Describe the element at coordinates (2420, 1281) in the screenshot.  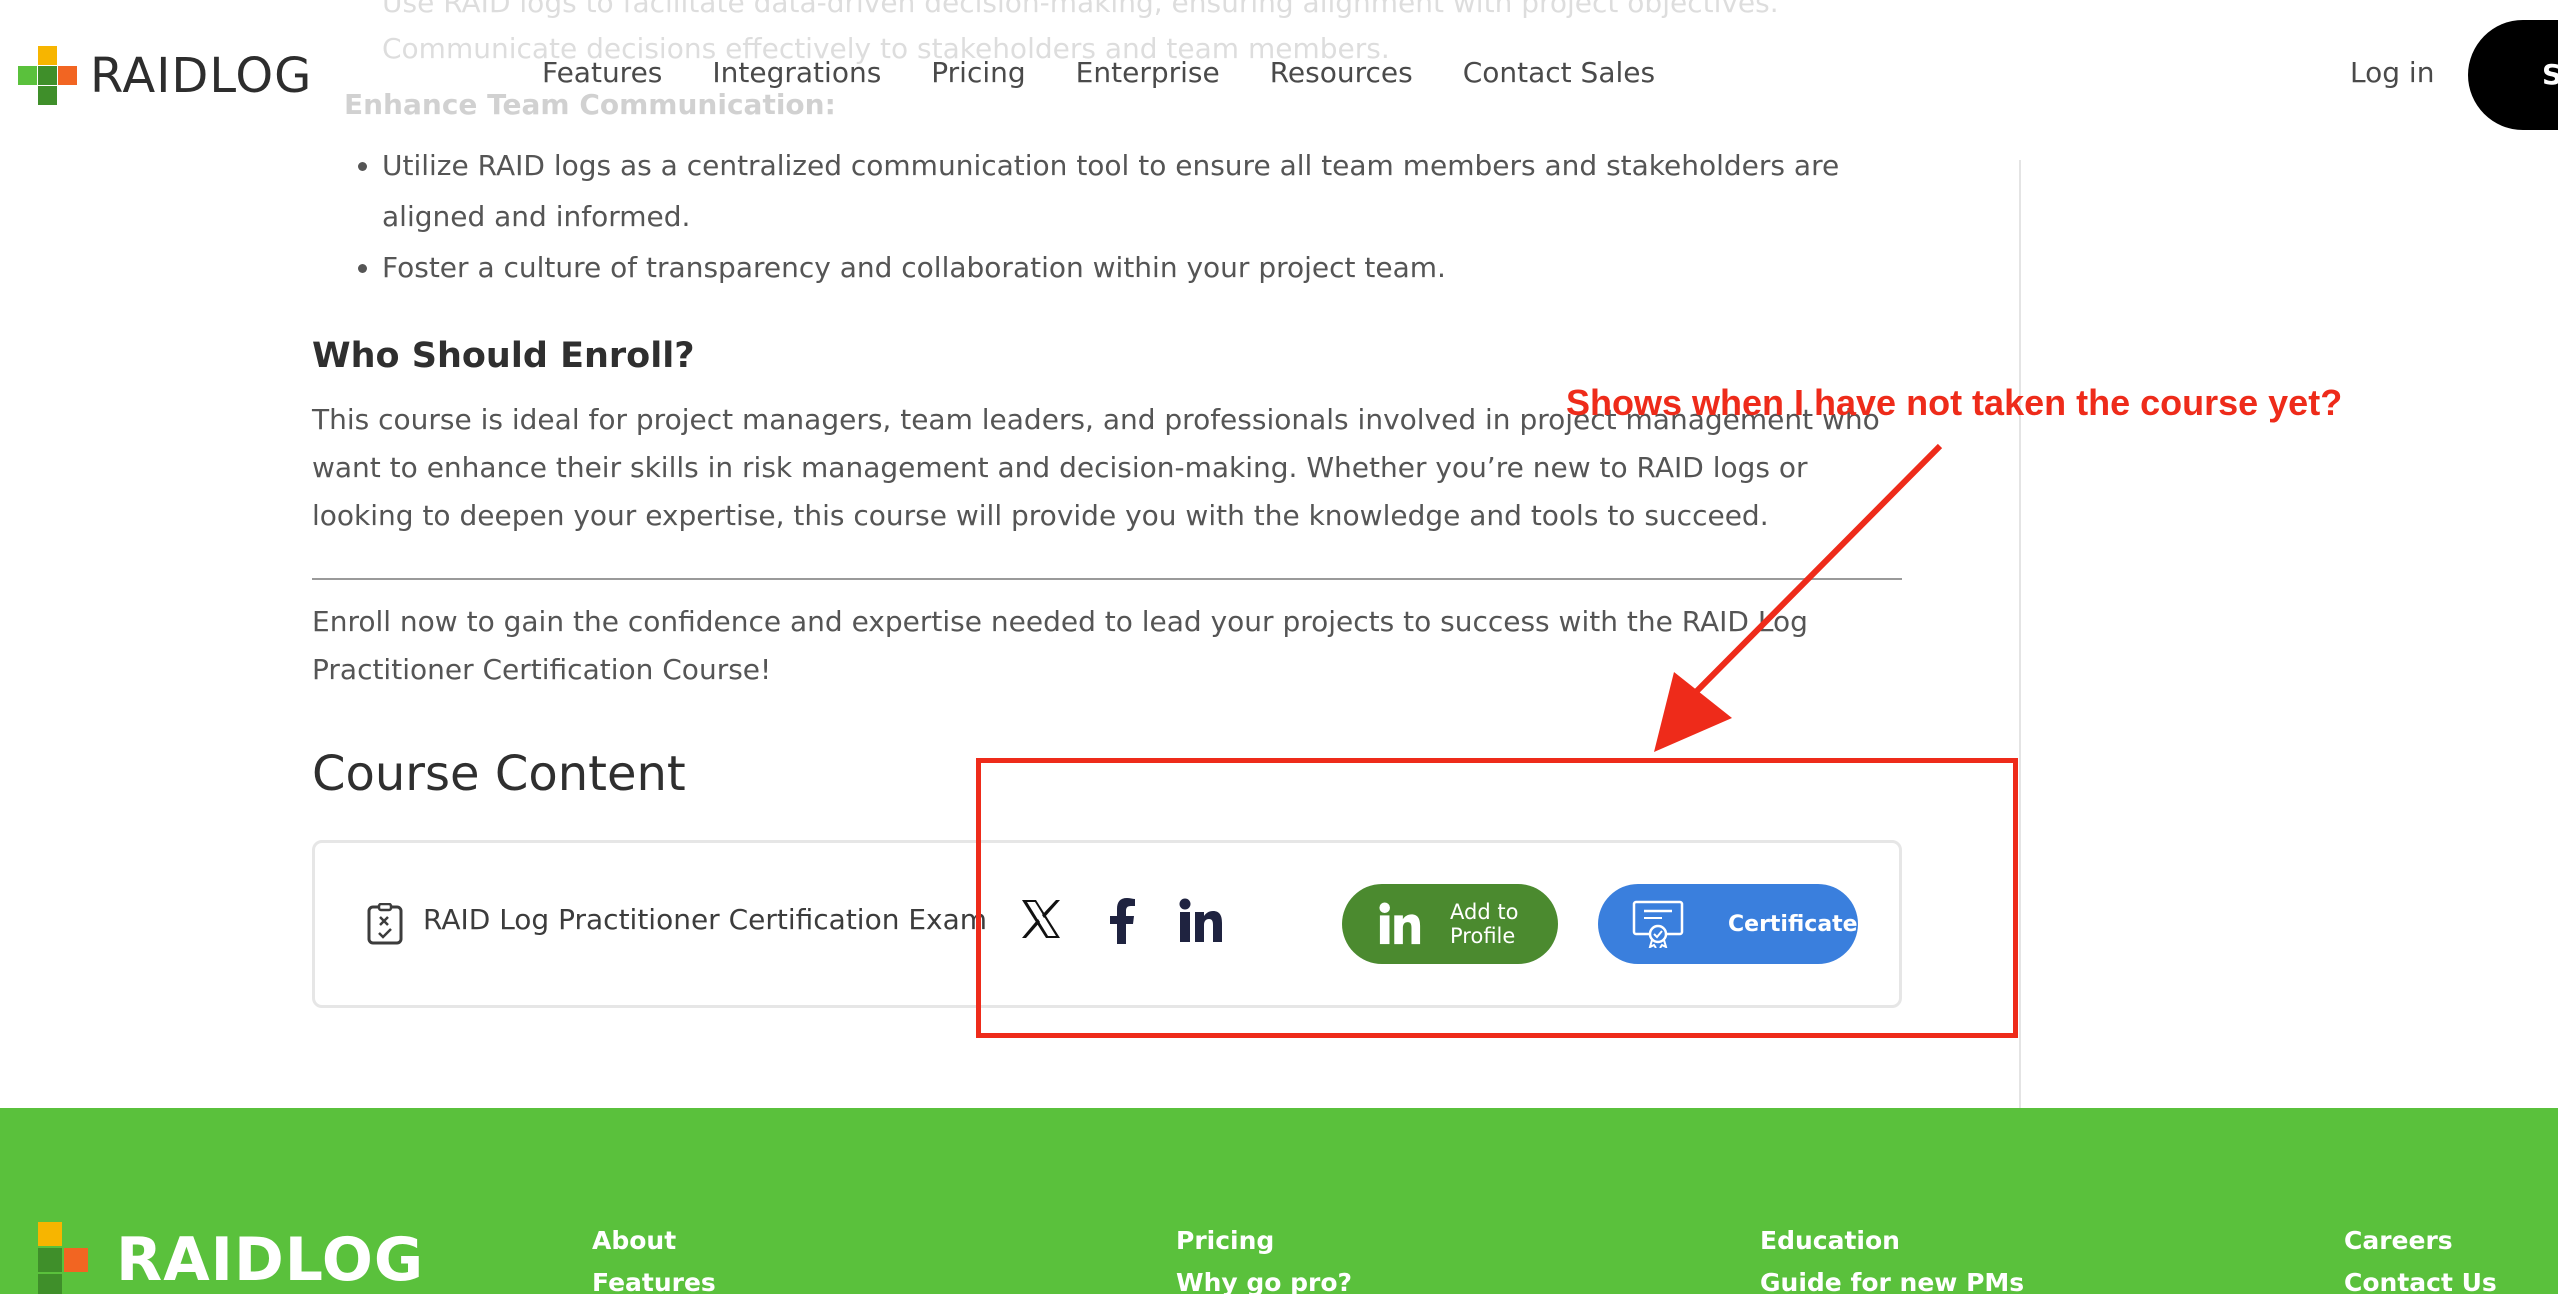
I see `footer-link-contact-us: Contact Us` at that location.